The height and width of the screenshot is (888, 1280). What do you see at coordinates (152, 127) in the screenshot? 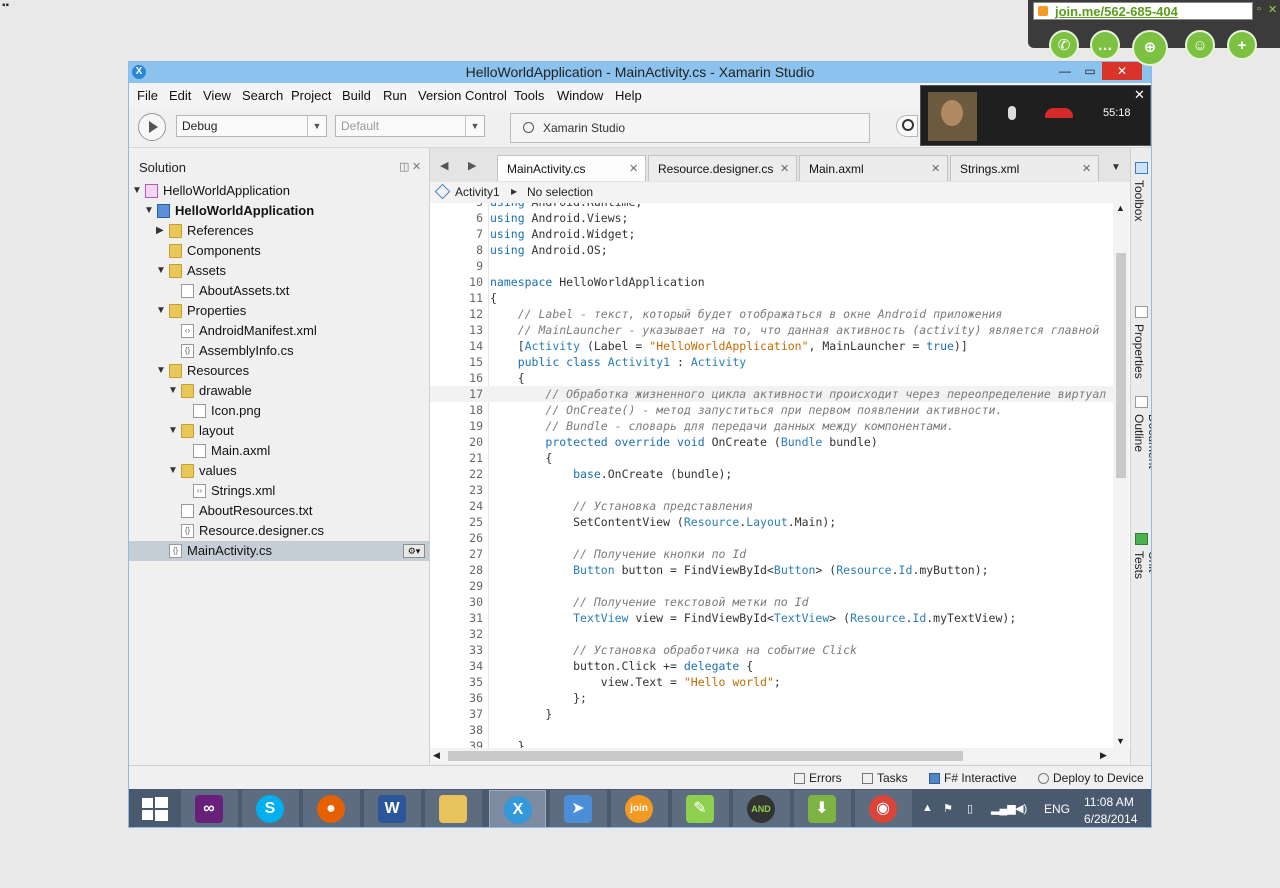
I see `run-button` at bounding box center [152, 127].